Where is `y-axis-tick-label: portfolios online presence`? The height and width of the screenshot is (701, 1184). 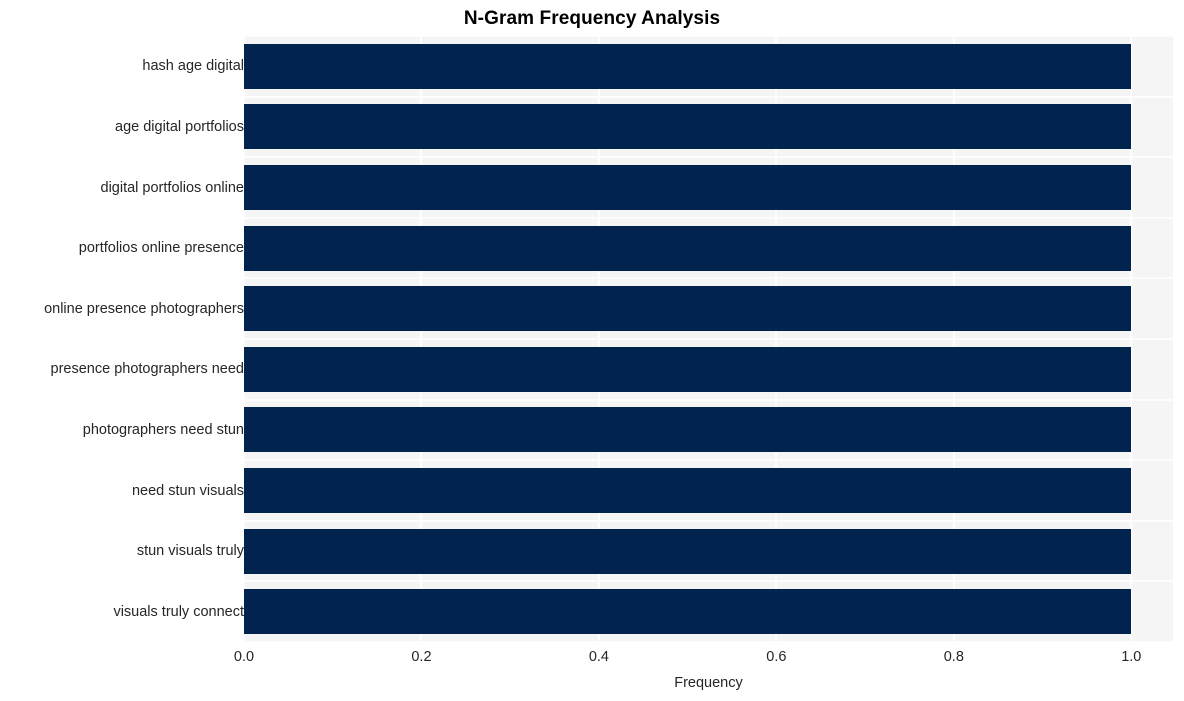 y-axis-tick-label: portfolios online presence is located at coordinates (161, 248).